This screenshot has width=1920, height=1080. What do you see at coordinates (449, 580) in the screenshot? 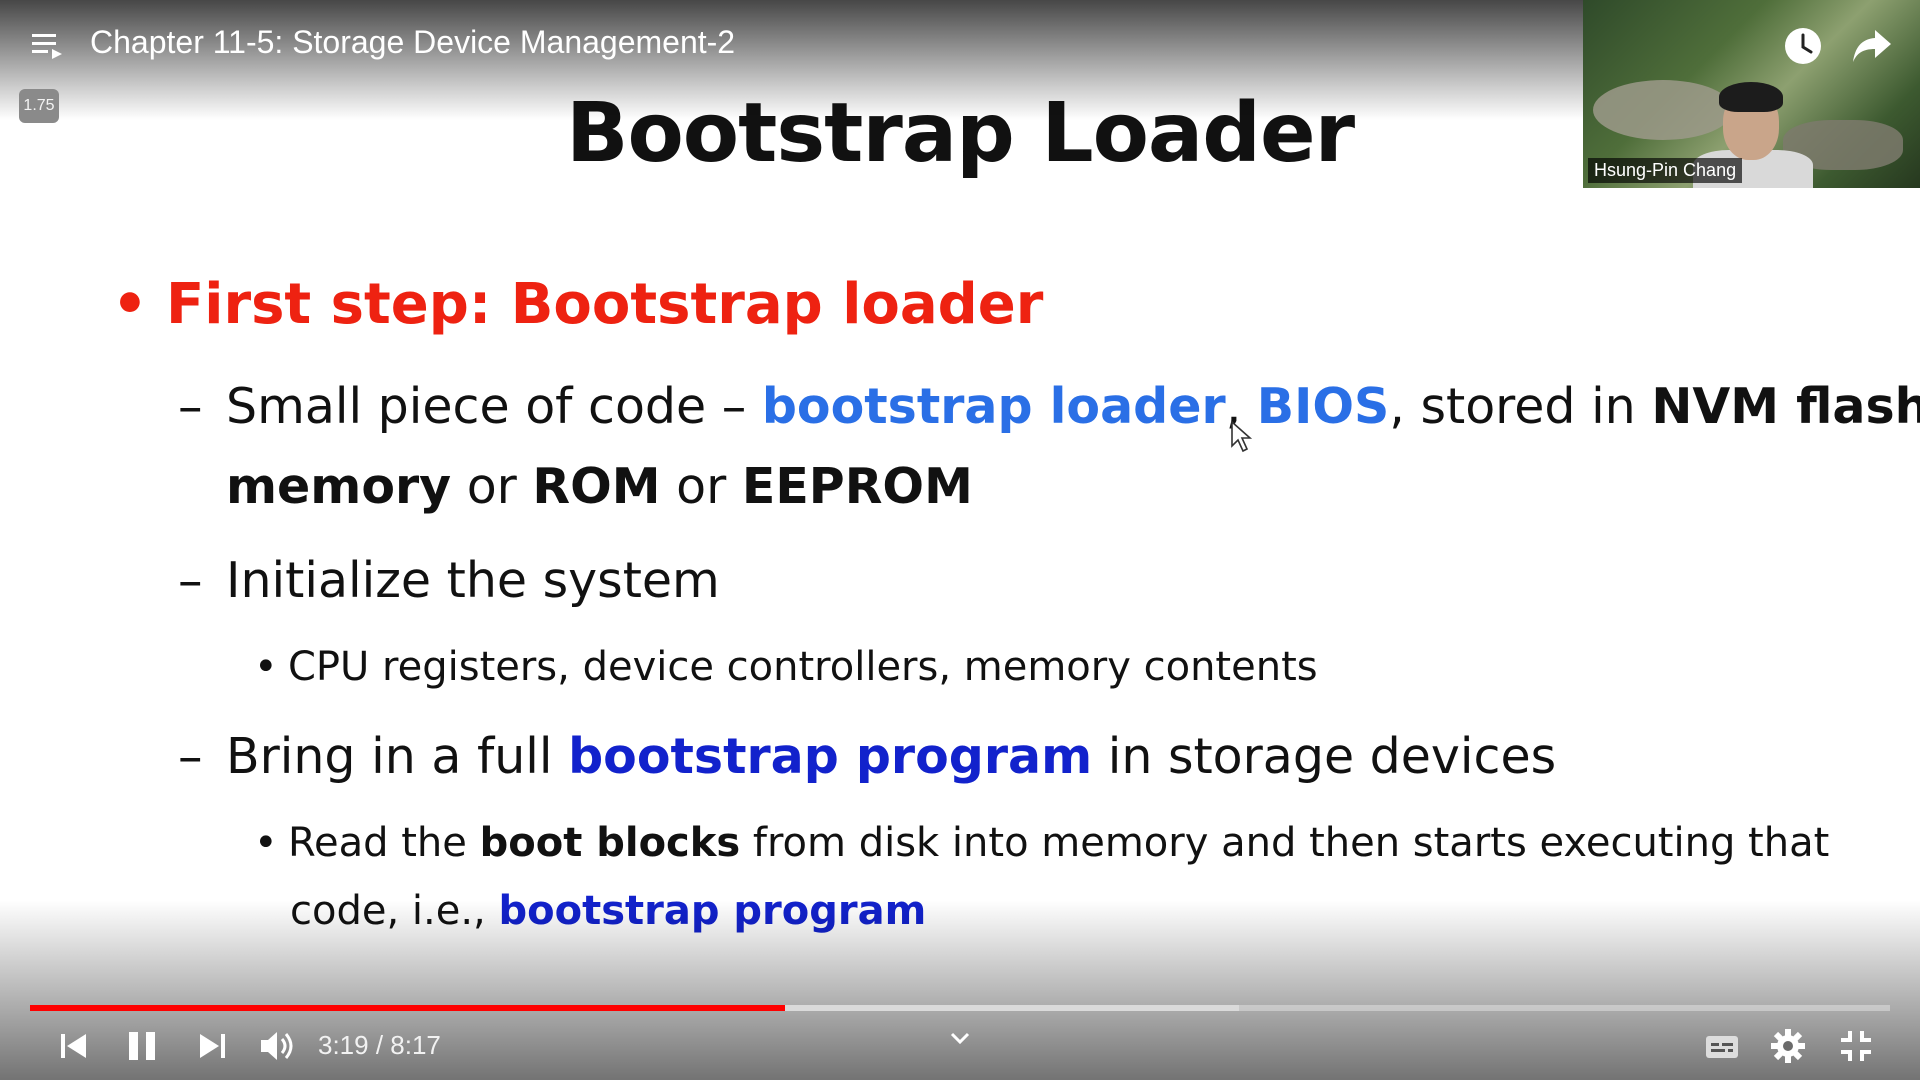
I see `item-initialize: – Initialize the system` at bounding box center [449, 580].